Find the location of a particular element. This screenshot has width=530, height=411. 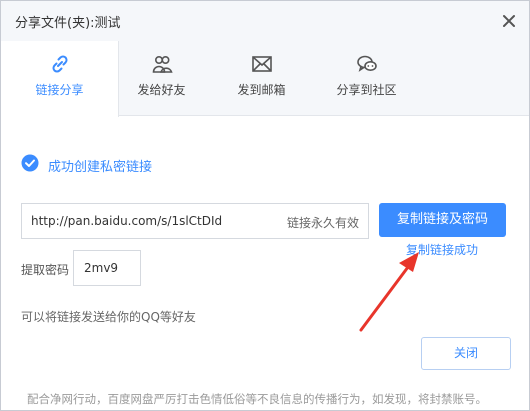

password-label: 提取密码 is located at coordinates (45, 270).